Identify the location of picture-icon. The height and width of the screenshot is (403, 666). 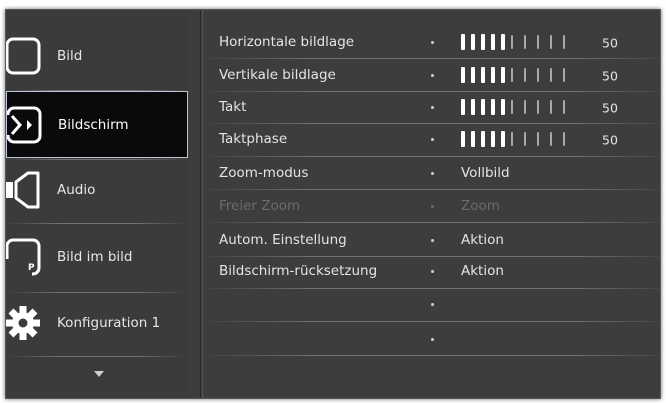
(23, 55).